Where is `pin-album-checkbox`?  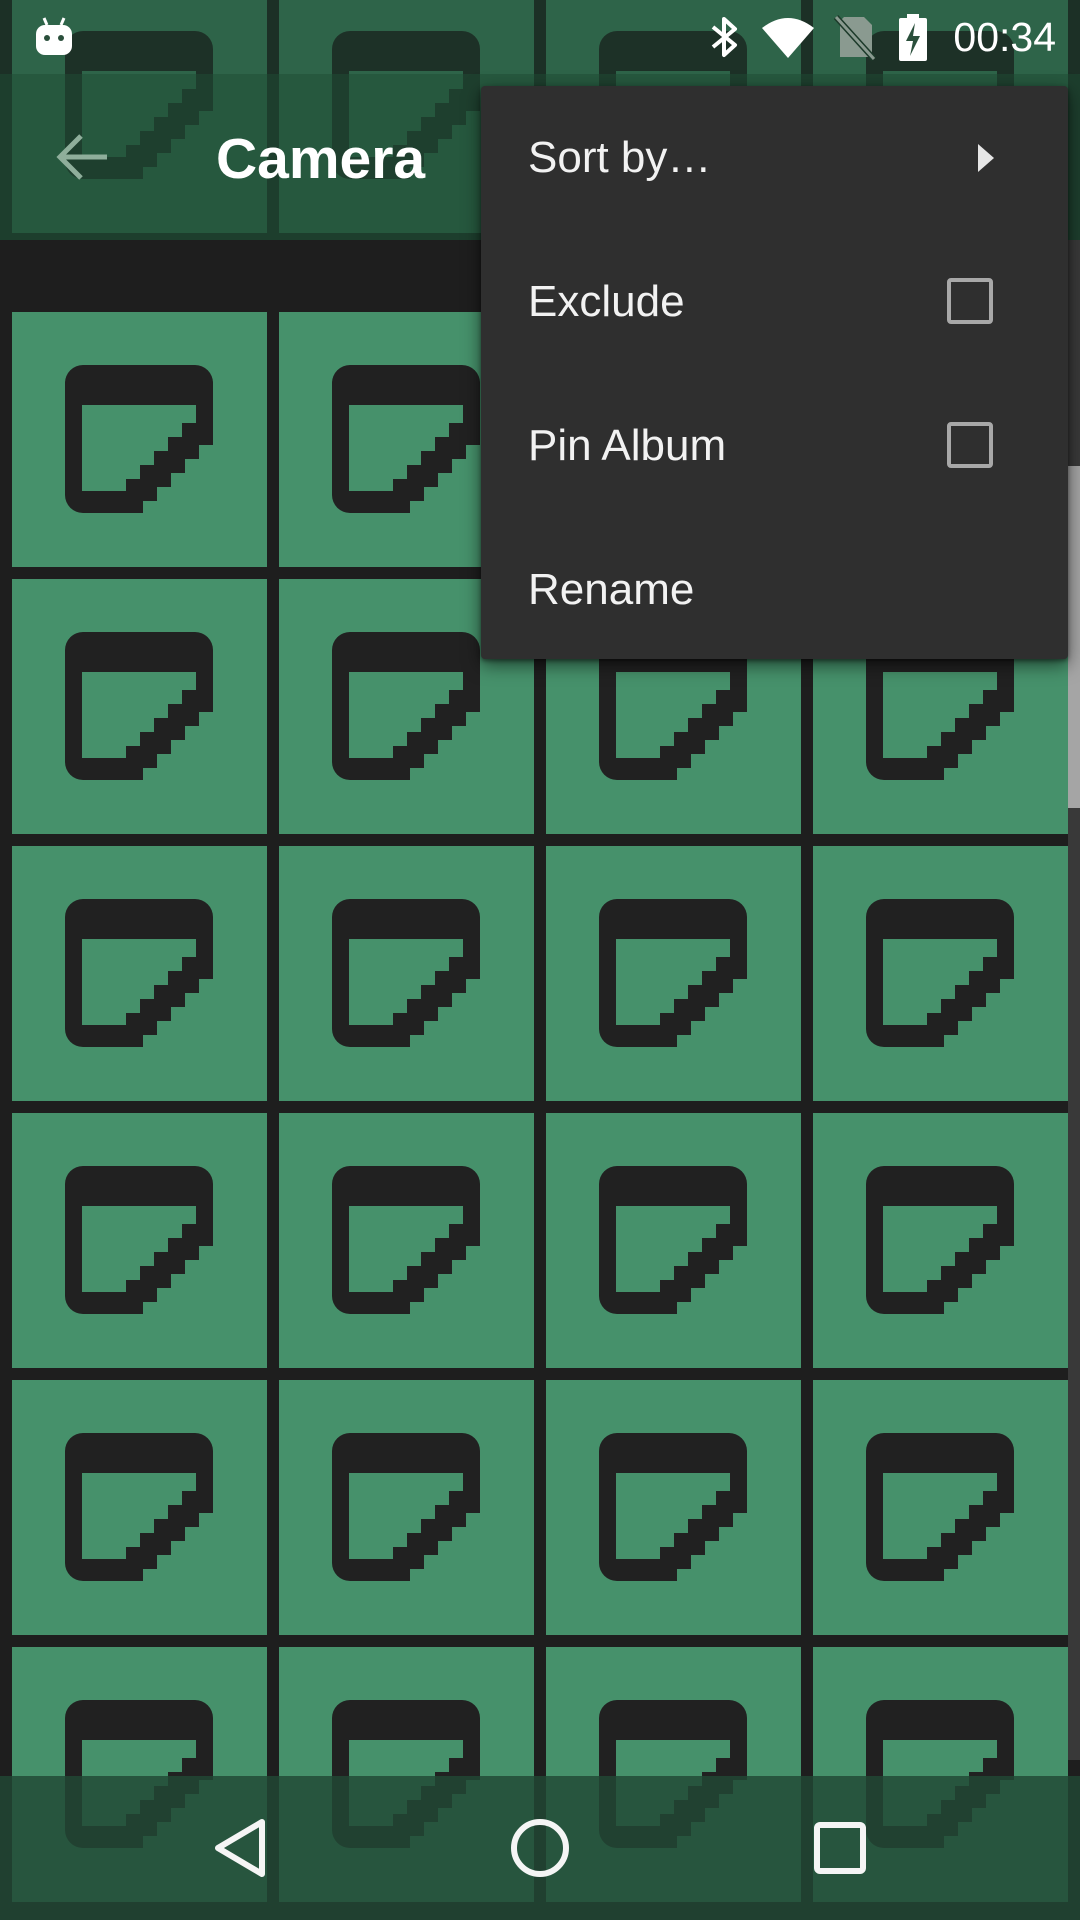 pin-album-checkbox is located at coordinates (970, 445).